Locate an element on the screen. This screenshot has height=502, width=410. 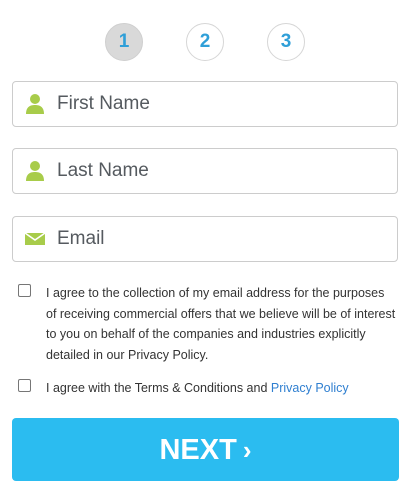
last-name-input is located at coordinates (222, 171).